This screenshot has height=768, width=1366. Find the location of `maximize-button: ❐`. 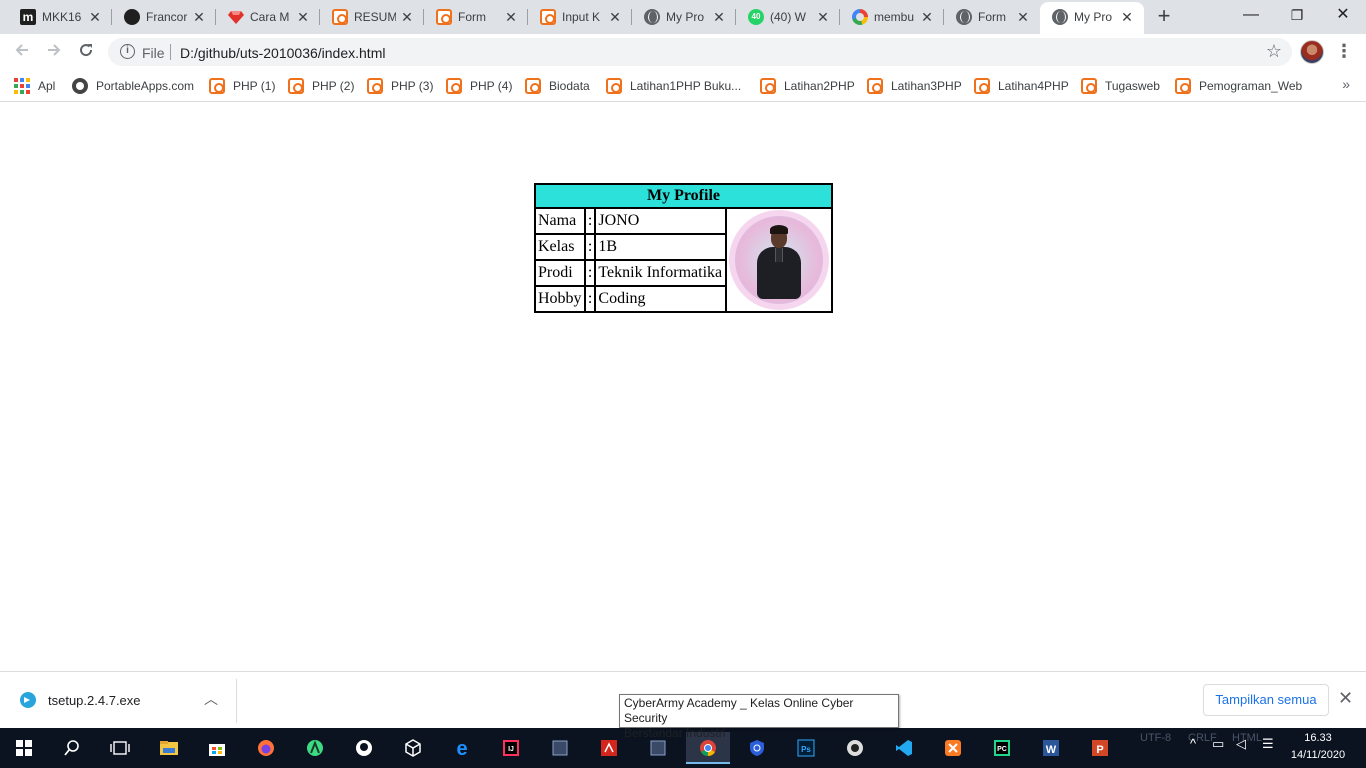

maximize-button: ❐ is located at coordinates (1297, 16).